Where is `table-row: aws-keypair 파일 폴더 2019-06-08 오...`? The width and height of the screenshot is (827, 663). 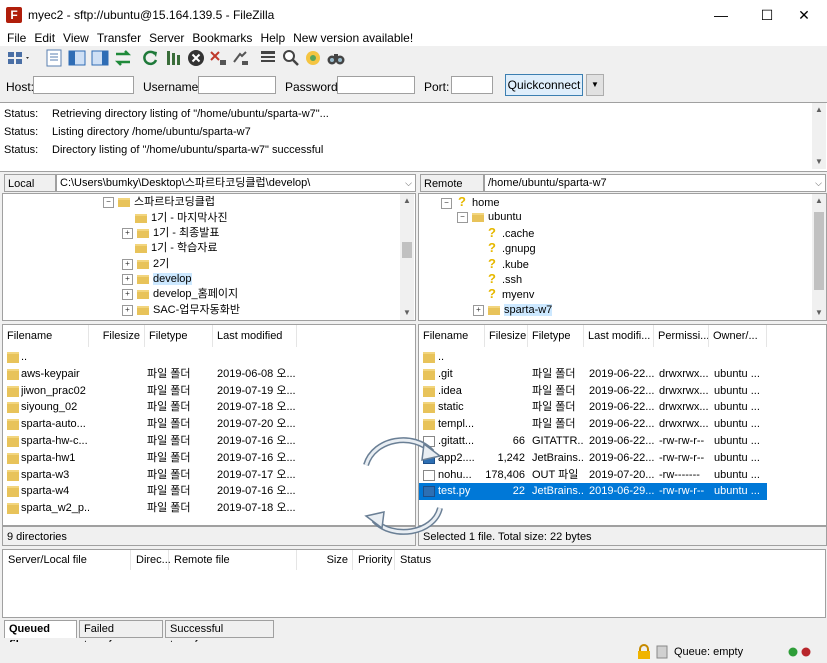 table-row: aws-keypair 파일 폴더 2019-06-08 오... is located at coordinates (152, 374).